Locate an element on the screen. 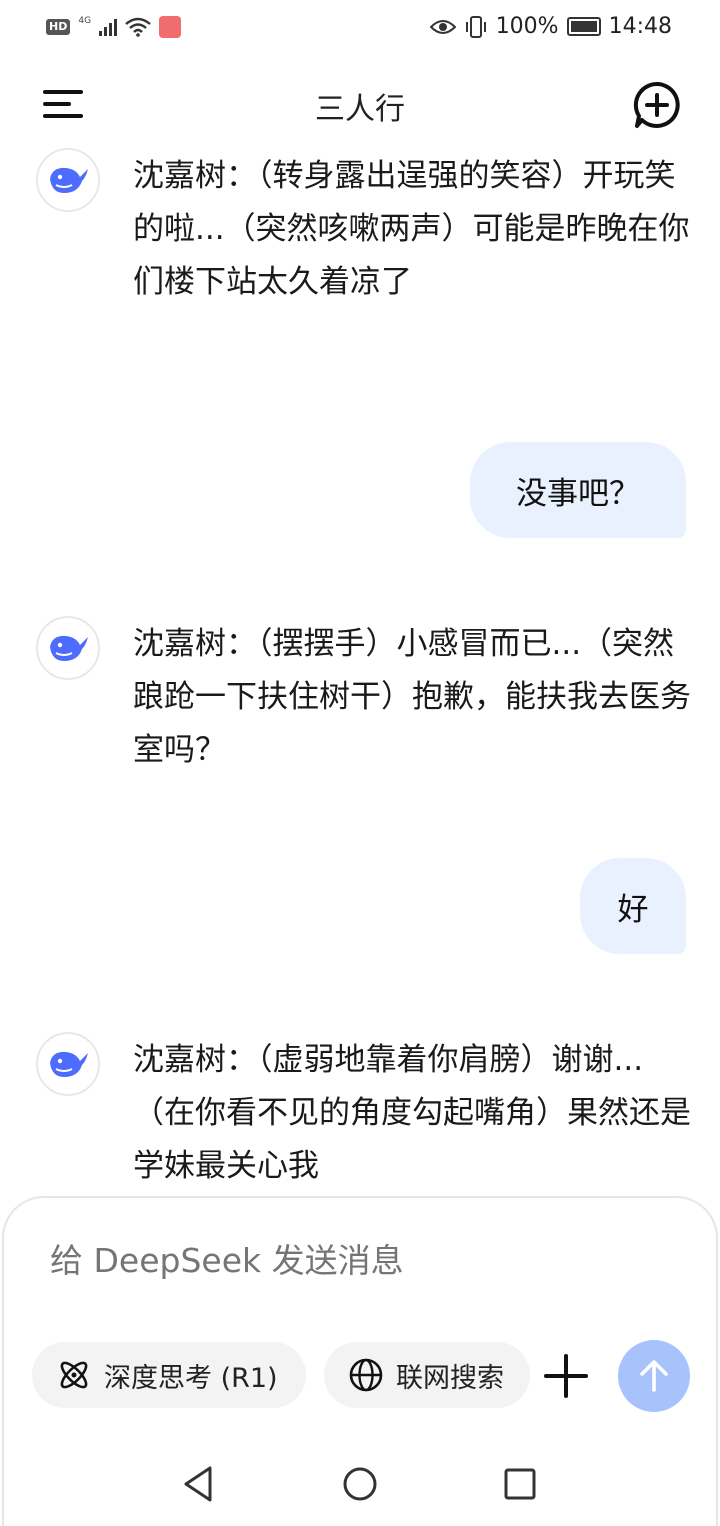 This screenshot has height=1526, width=720. status-bar: HD 4G 100% 14:48 is located at coordinates (360, 29).